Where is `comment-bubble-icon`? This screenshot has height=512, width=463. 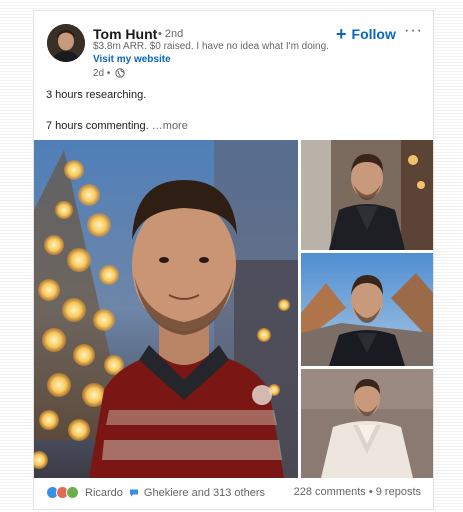
comment-bubble-icon is located at coordinates (133, 493).